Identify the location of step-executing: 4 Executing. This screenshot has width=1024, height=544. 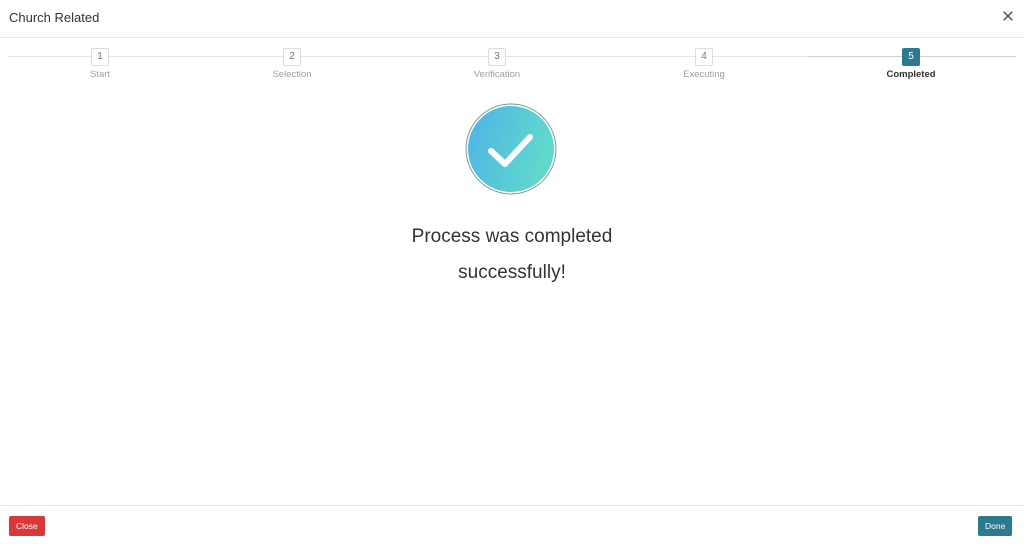
(704, 63).